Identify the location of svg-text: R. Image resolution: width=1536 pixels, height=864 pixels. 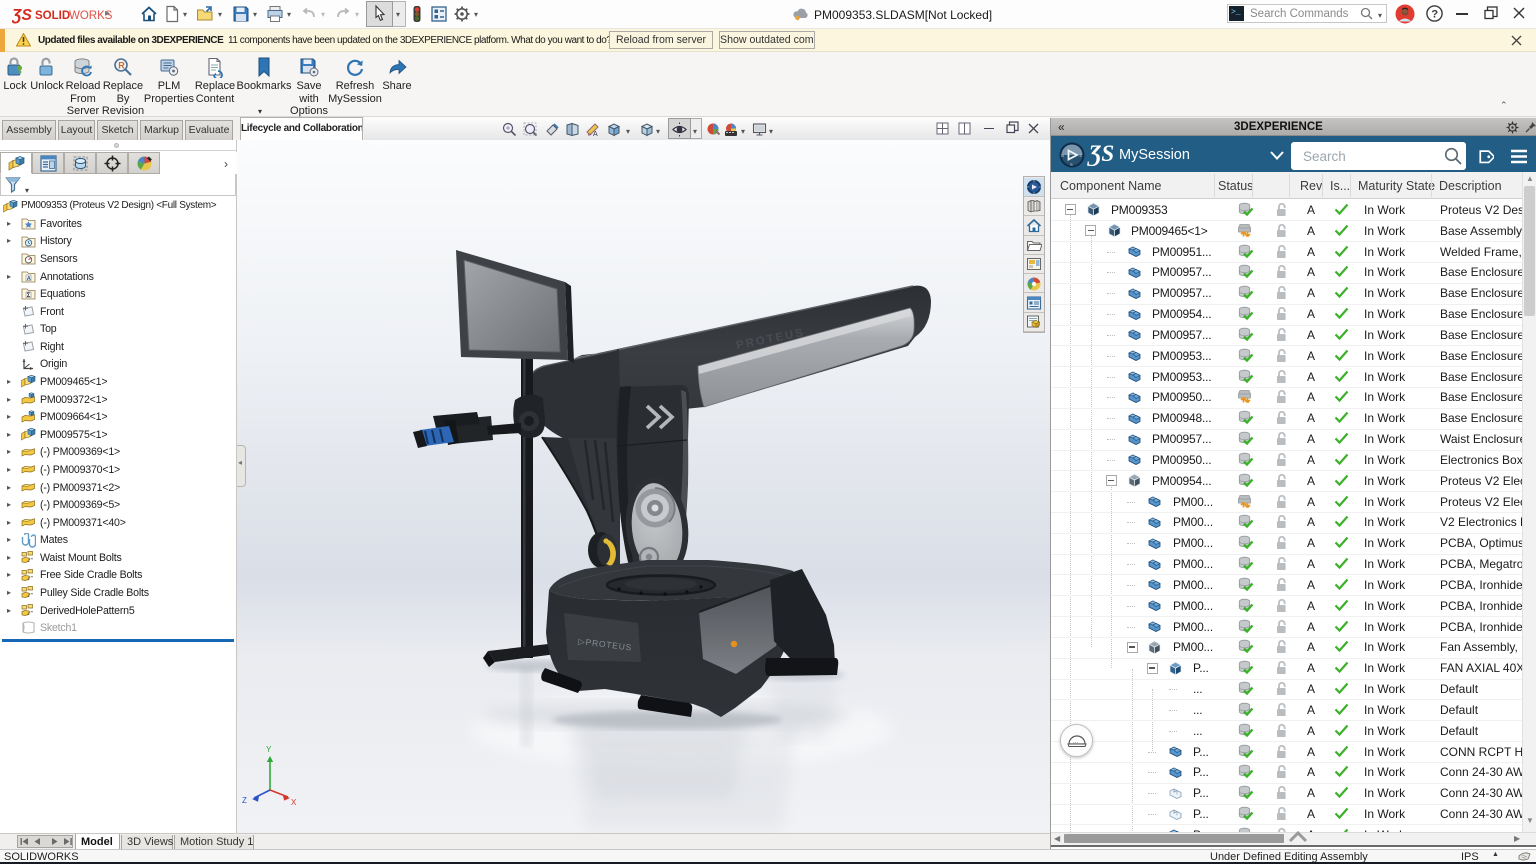
(121, 66).